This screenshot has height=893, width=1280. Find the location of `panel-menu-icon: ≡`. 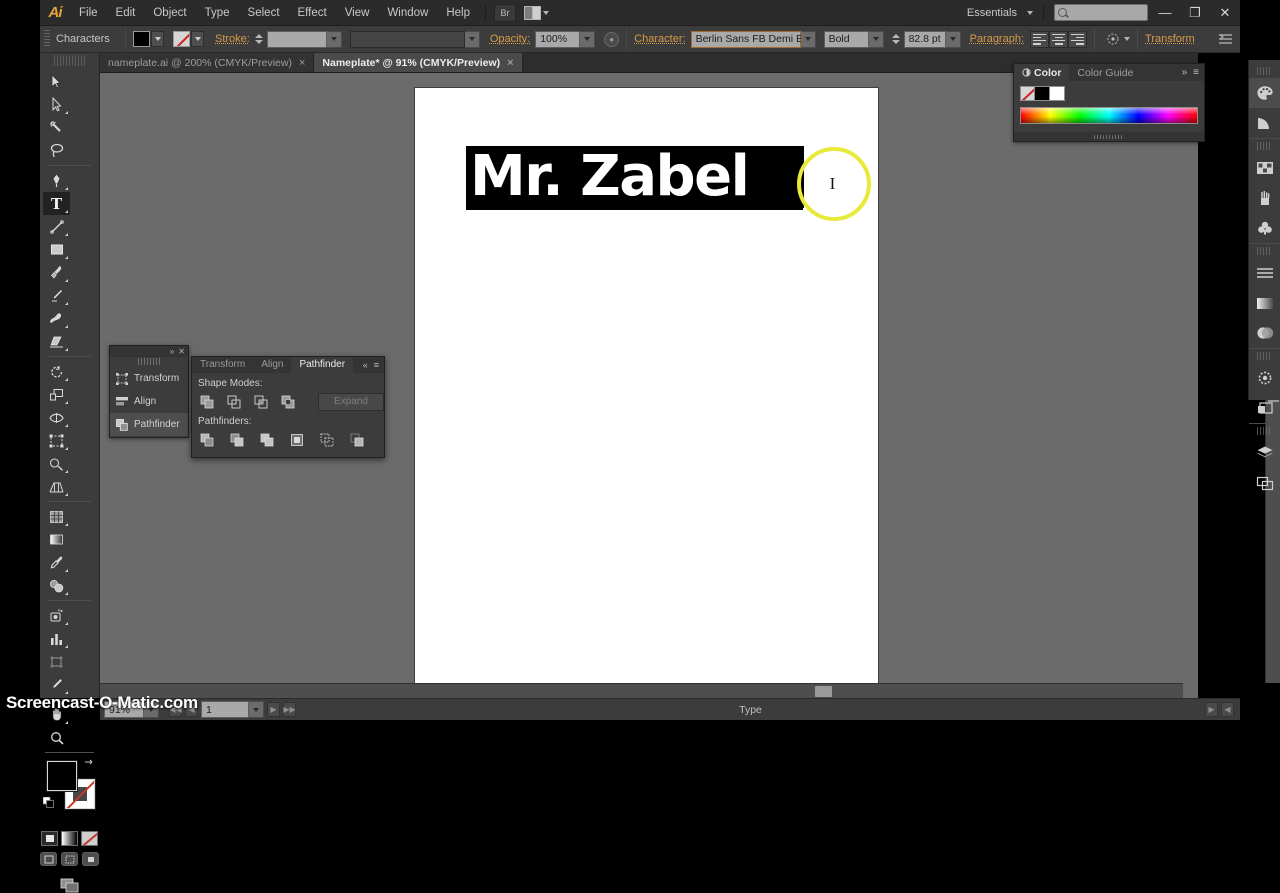

panel-menu-icon: ≡ is located at coordinates (1196, 72).